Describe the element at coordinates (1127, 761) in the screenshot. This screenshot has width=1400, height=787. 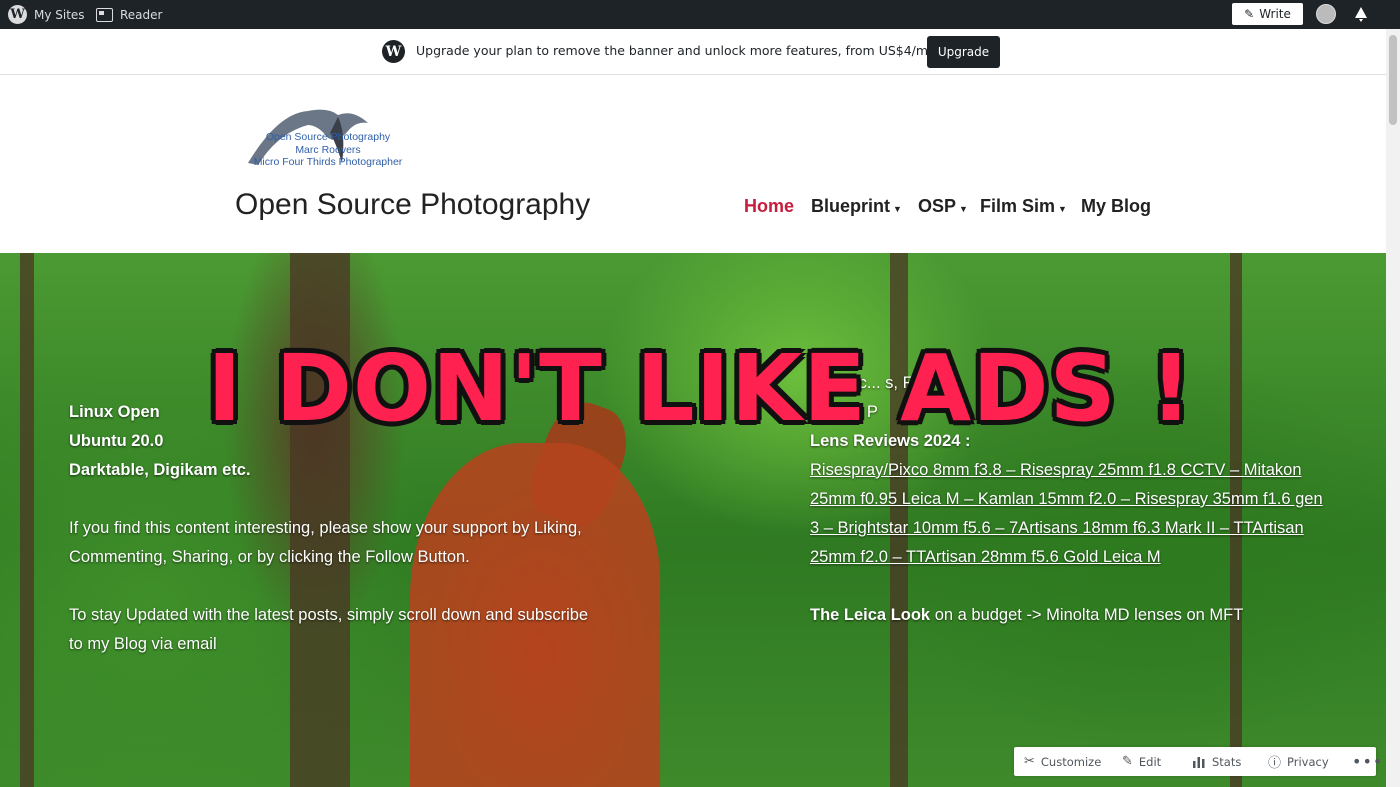
I see `edit-icon: ✎` at that location.